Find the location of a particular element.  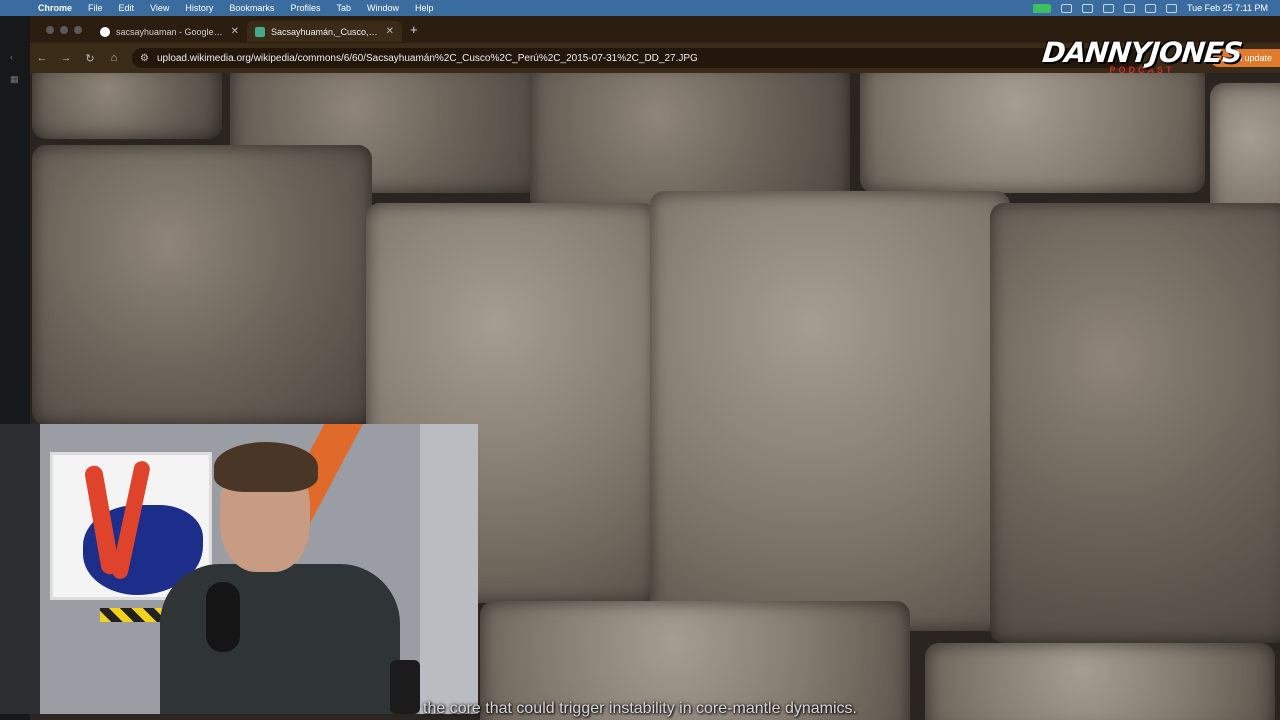

back-button: ← is located at coordinates (42, 58).